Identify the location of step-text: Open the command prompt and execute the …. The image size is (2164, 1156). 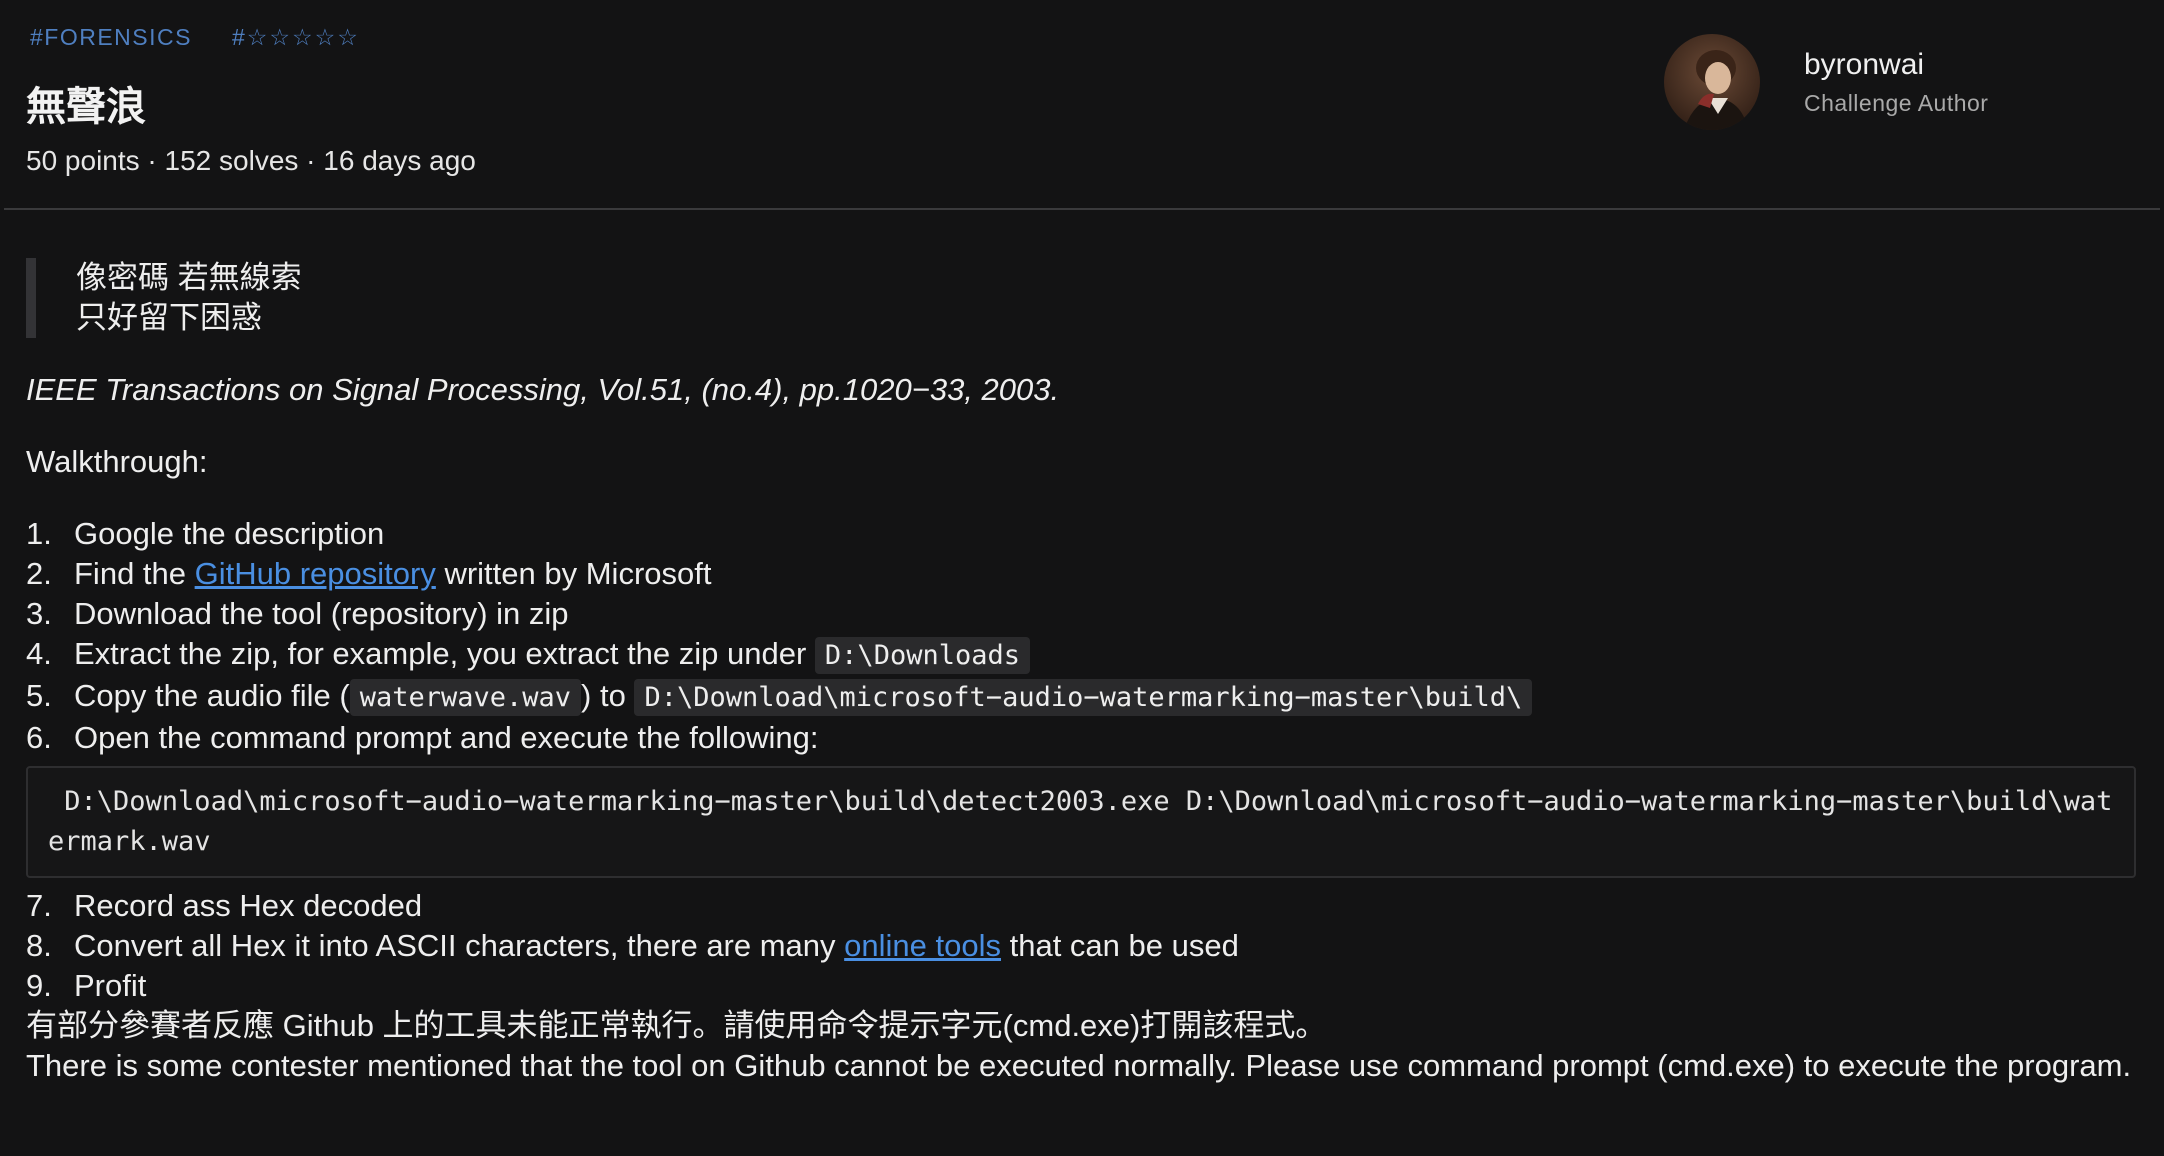
(446, 737).